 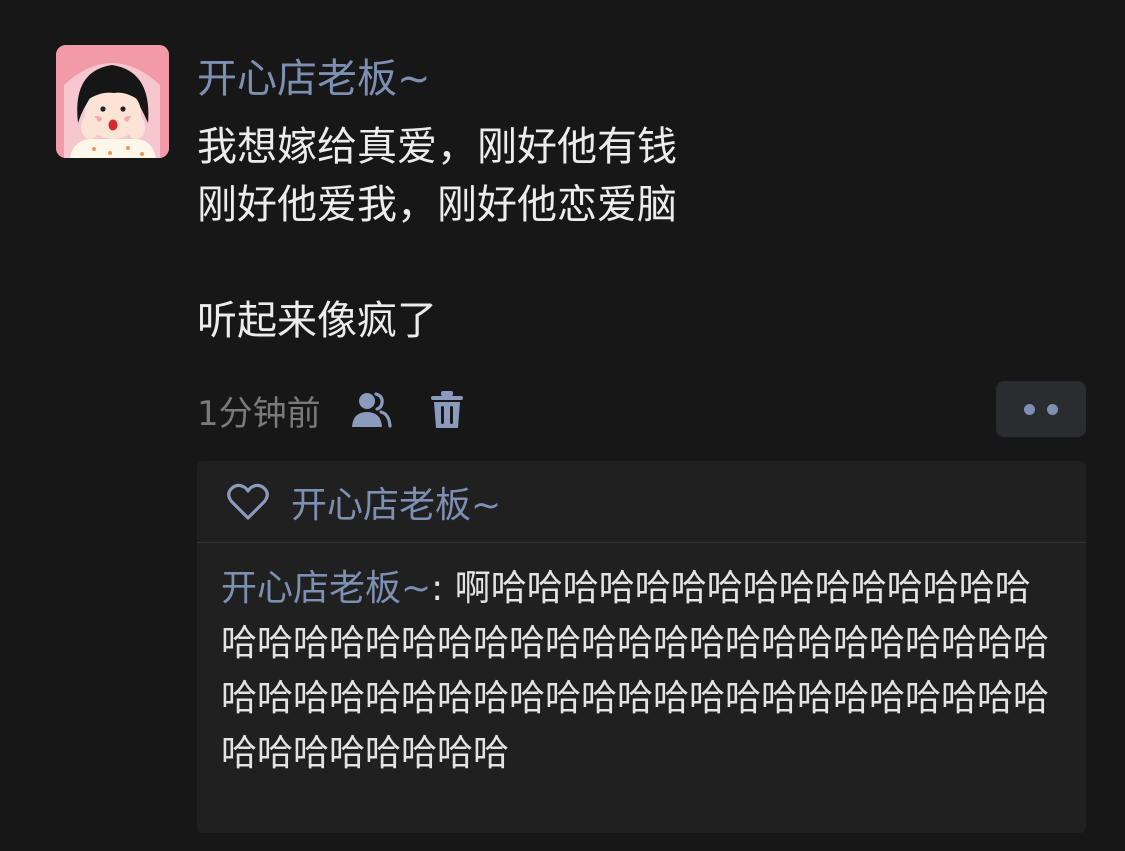 I want to click on post-line: 听起来像疯了, so click(x=317, y=321).